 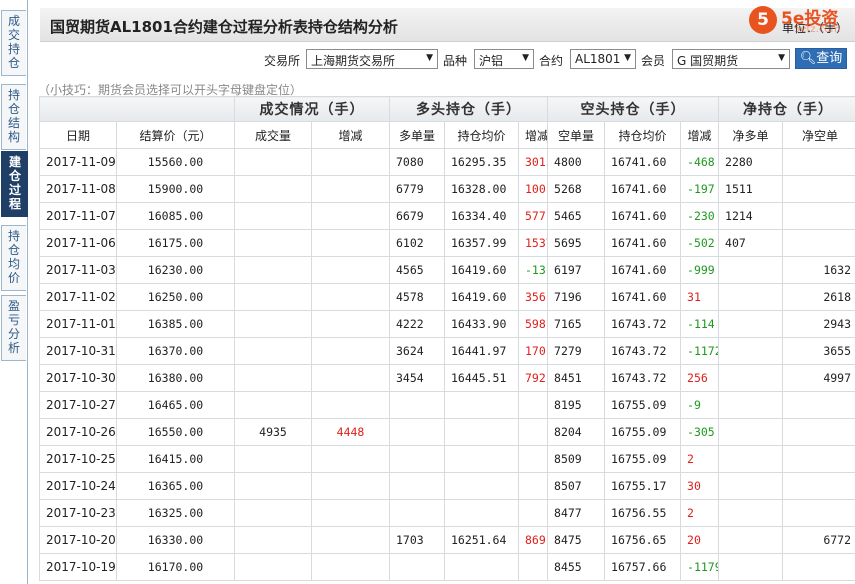 What do you see at coordinates (533, 378) in the screenshot?
I see `cell-long-change: 792` at bounding box center [533, 378].